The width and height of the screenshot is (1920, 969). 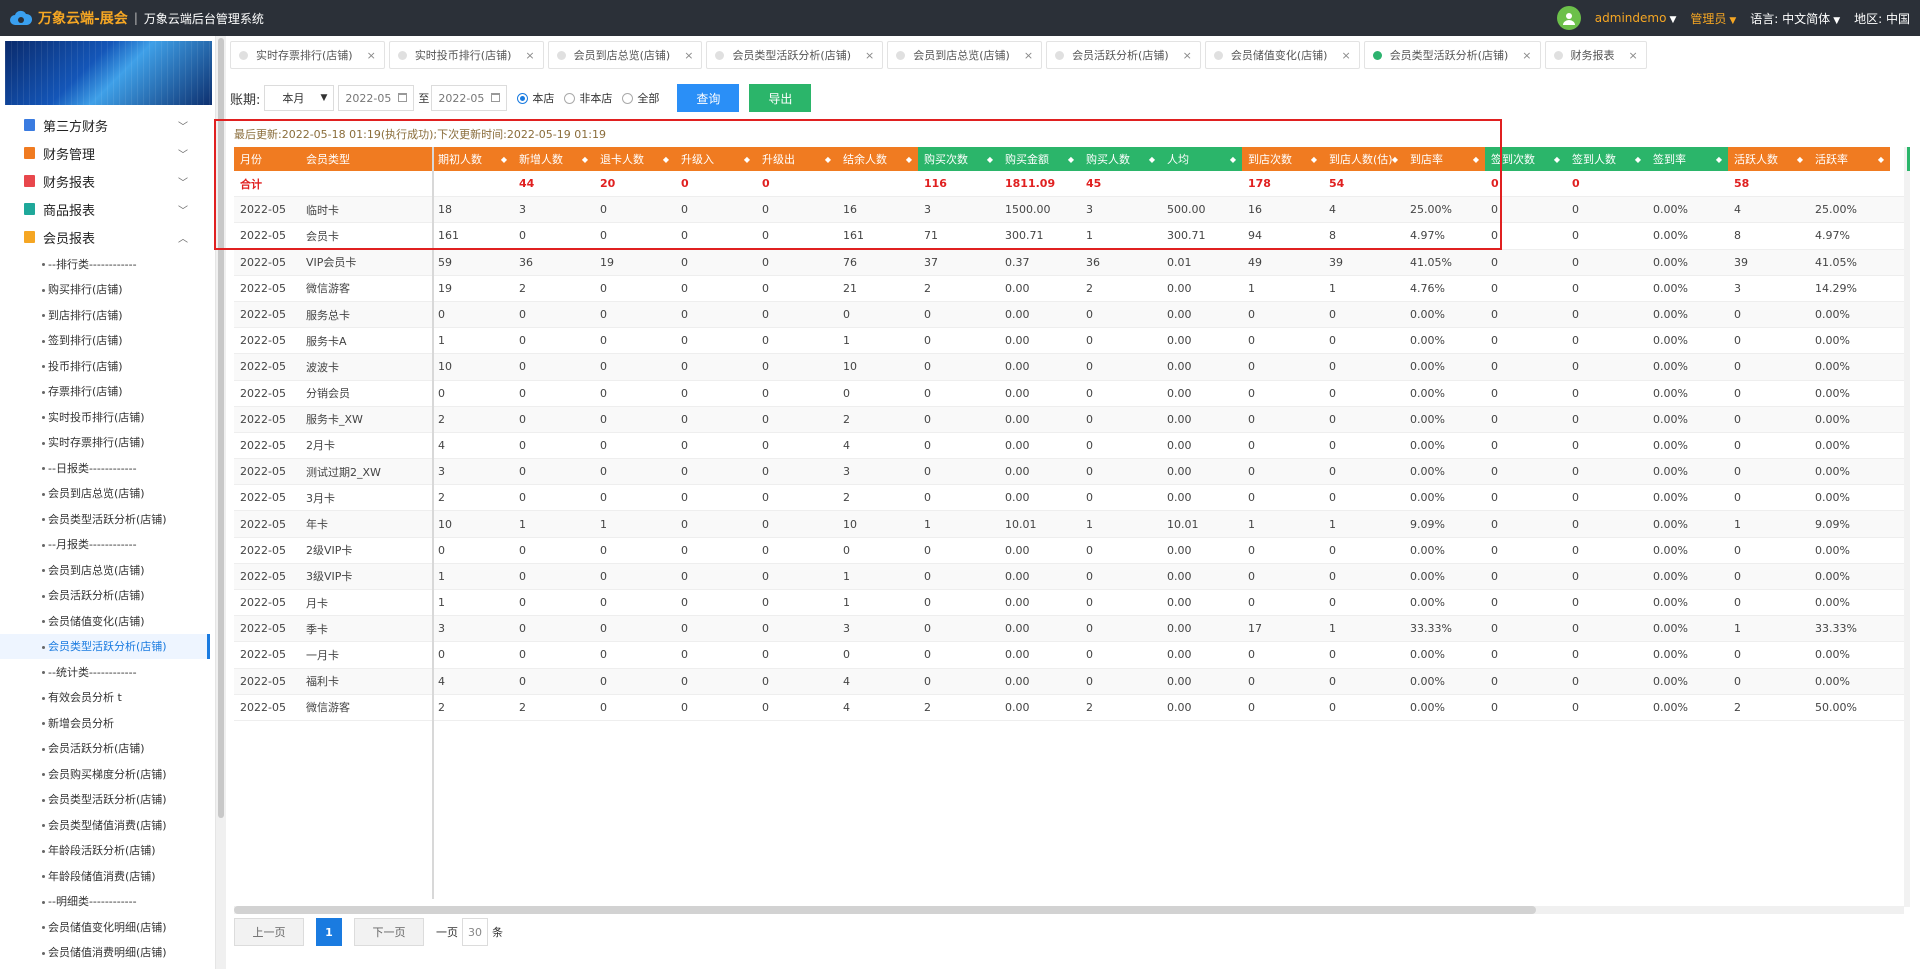 What do you see at coordinates (1120, 159) in the screenshot?
I see `column-header: 购买人数 ◆` at bounding box center [1120, 159].